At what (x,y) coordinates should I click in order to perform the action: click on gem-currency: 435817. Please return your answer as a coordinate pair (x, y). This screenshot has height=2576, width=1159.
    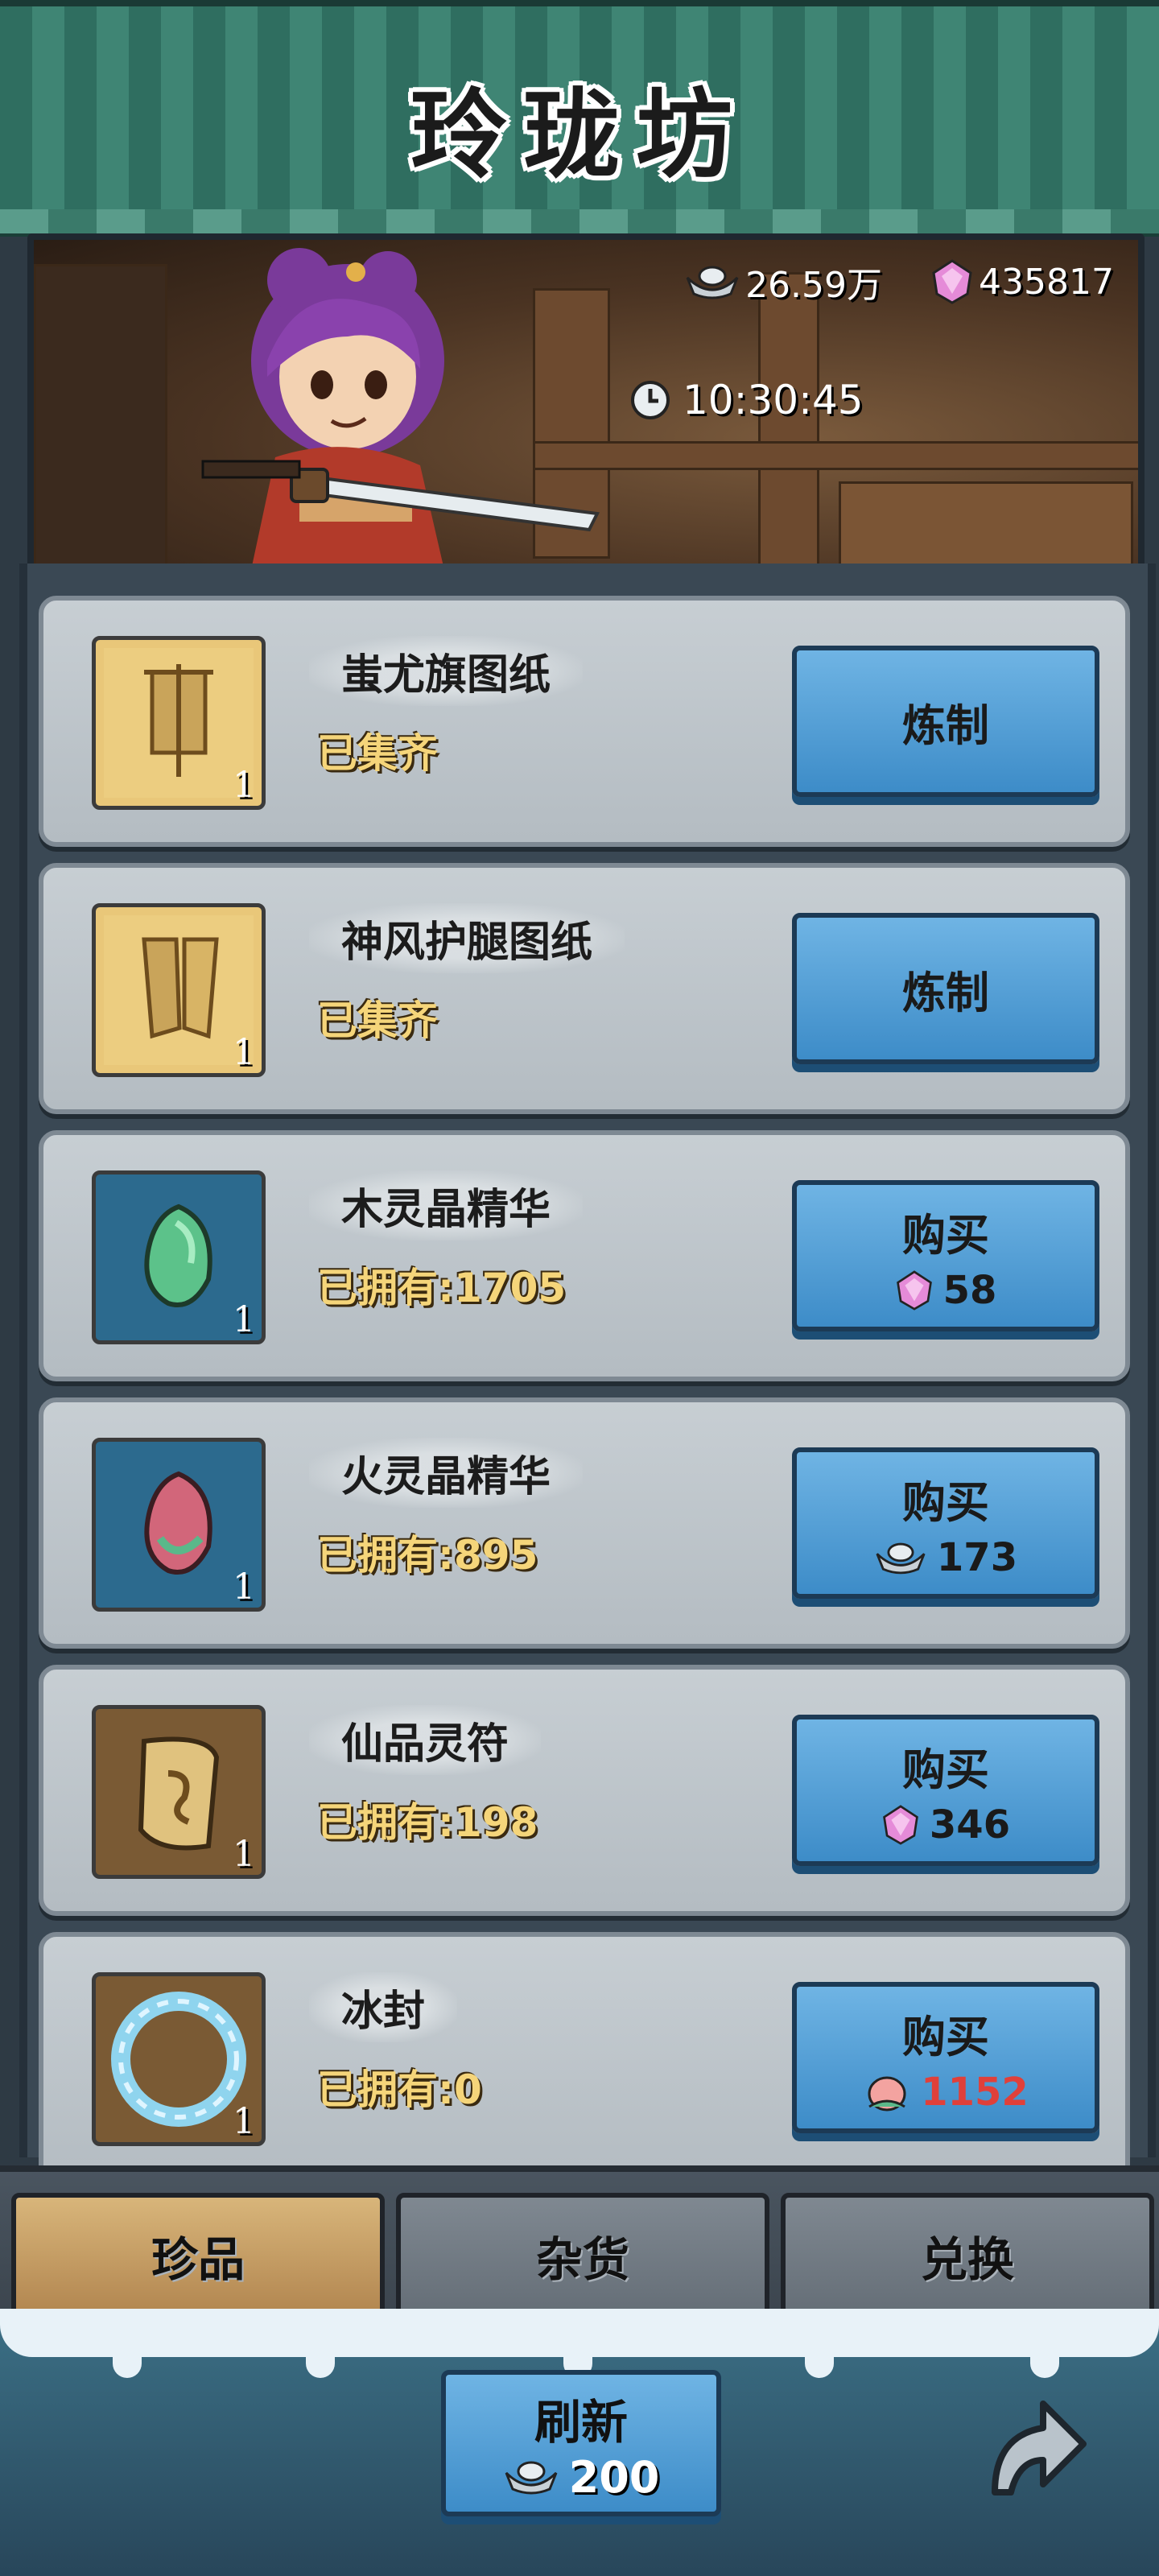
    Looking at the image, I should click on (1022, 281).